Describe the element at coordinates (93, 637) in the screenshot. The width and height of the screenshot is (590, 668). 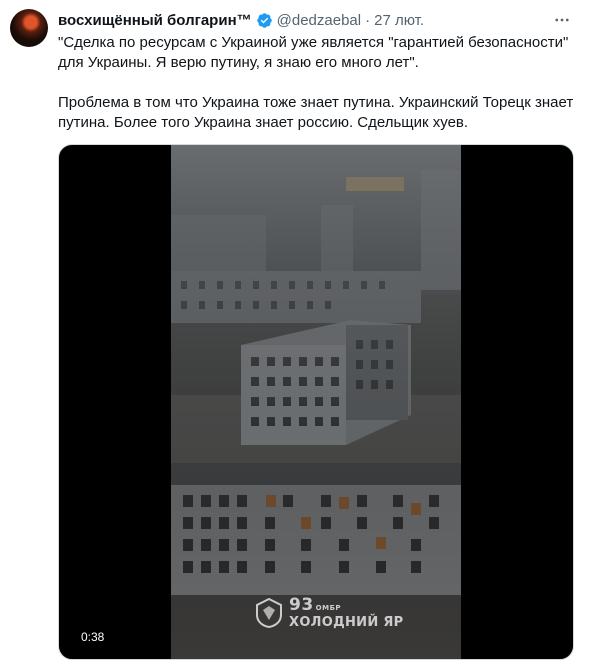
I see `video-duration: 0:38` at that location.